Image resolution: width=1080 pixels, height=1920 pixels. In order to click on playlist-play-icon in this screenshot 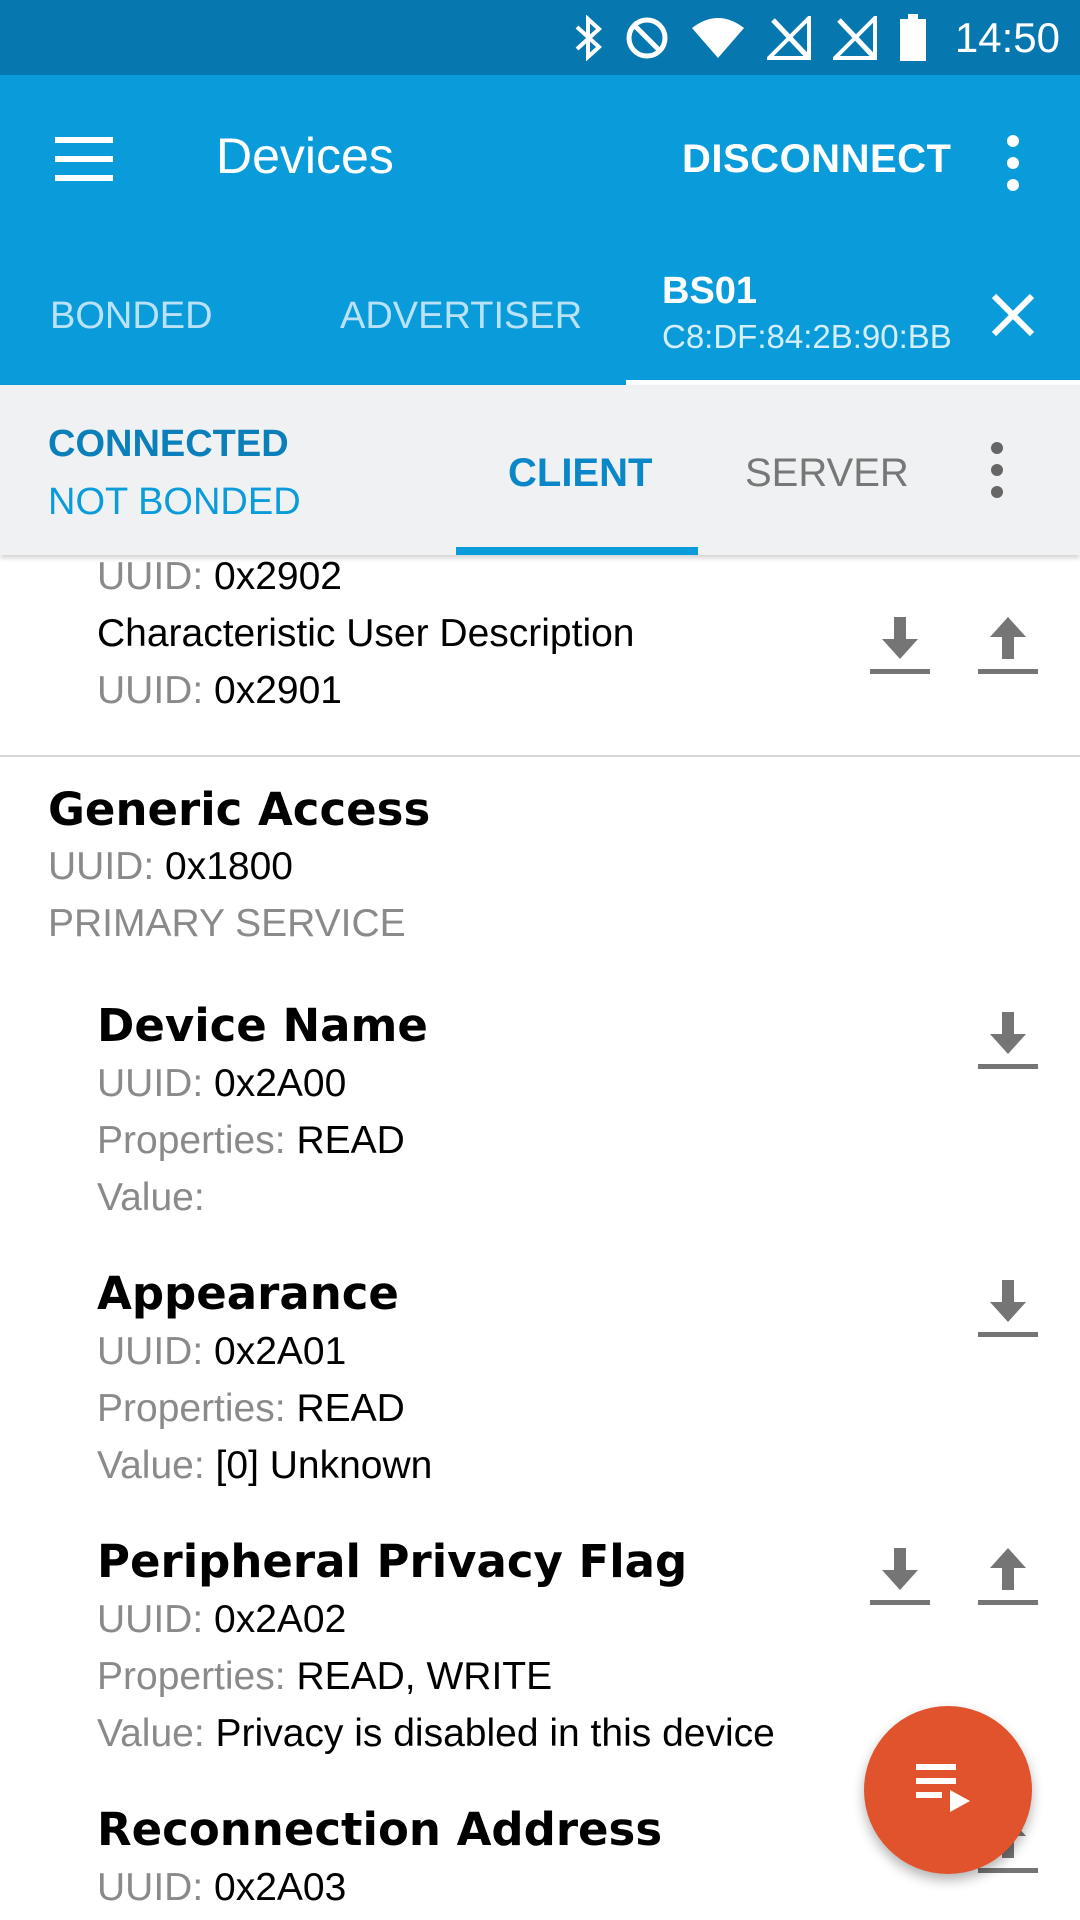, I will do `click(943, 1788)`.